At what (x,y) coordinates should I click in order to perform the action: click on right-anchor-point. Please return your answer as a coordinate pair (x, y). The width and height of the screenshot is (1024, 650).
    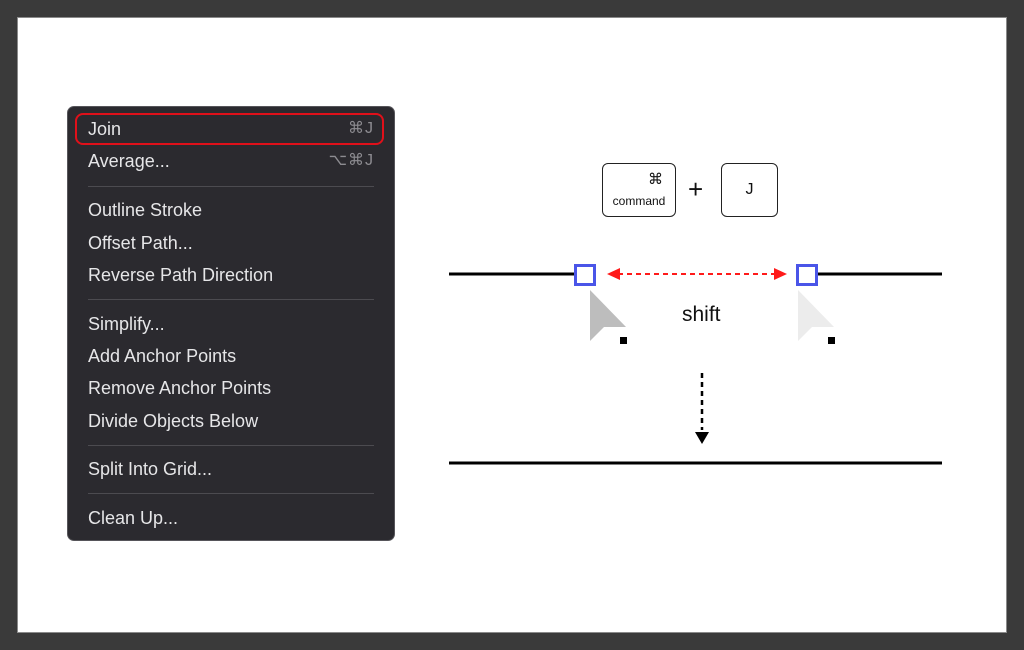
    Looking at the image, I should click on (807, 275).